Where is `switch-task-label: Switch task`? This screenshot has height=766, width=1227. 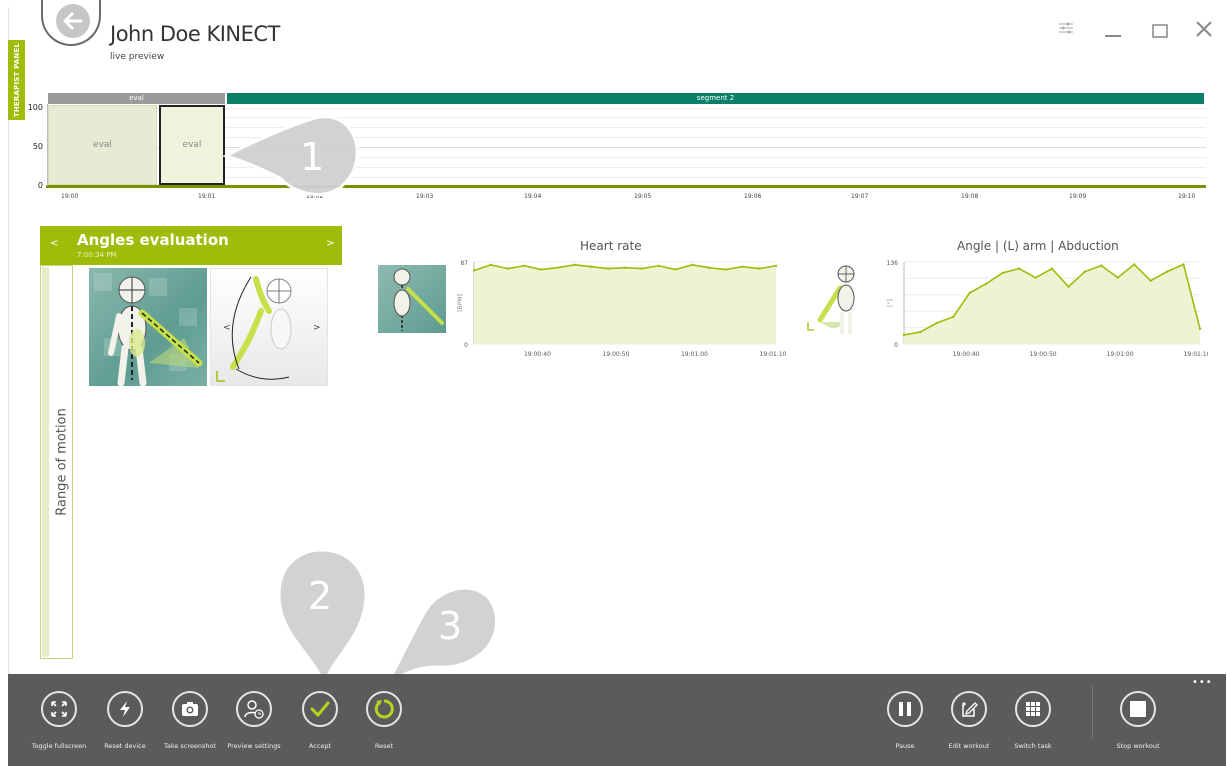 switch-task-label: Switch task is located at coordinates (1033, 746).